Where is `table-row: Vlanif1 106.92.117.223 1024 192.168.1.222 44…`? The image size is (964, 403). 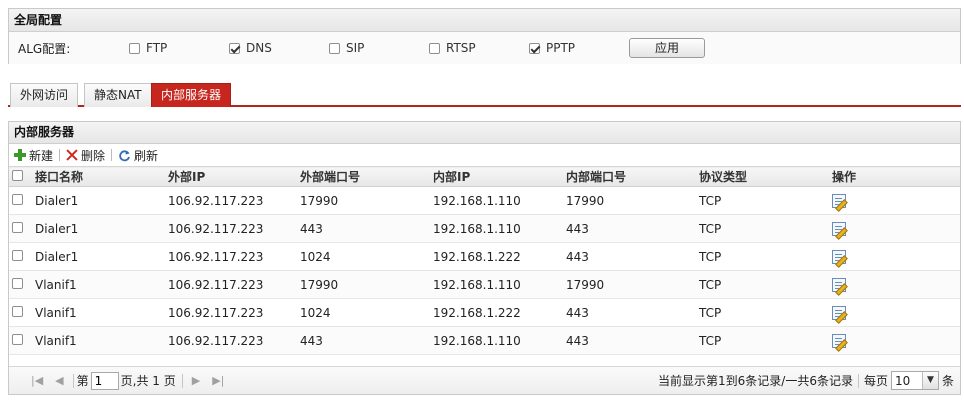 table-row: Vlanif1 106.92.117.223 1024 192.168.1.222 44… is located at coordinates (484, 312).